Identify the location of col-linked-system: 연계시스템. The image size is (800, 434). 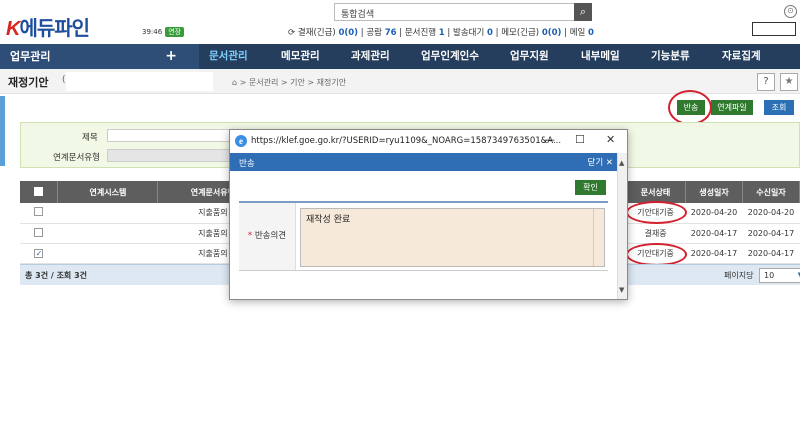
(108, 192).